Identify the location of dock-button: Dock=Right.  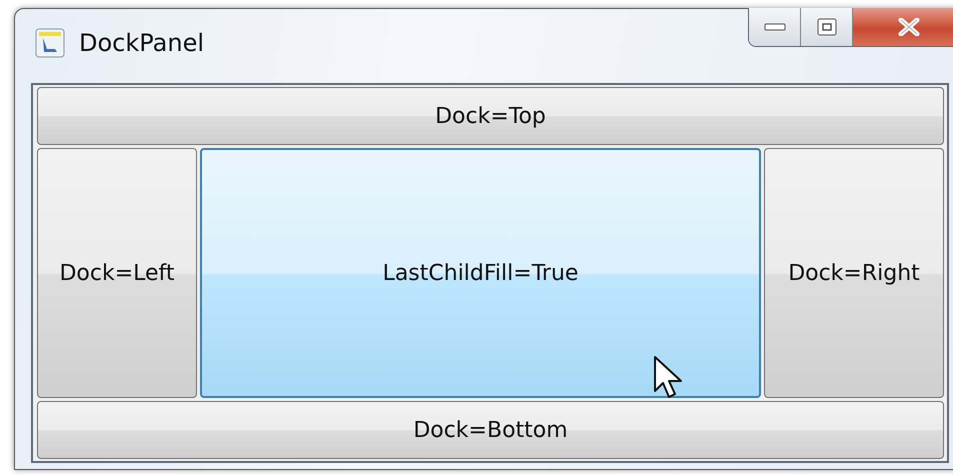
(854, 273).